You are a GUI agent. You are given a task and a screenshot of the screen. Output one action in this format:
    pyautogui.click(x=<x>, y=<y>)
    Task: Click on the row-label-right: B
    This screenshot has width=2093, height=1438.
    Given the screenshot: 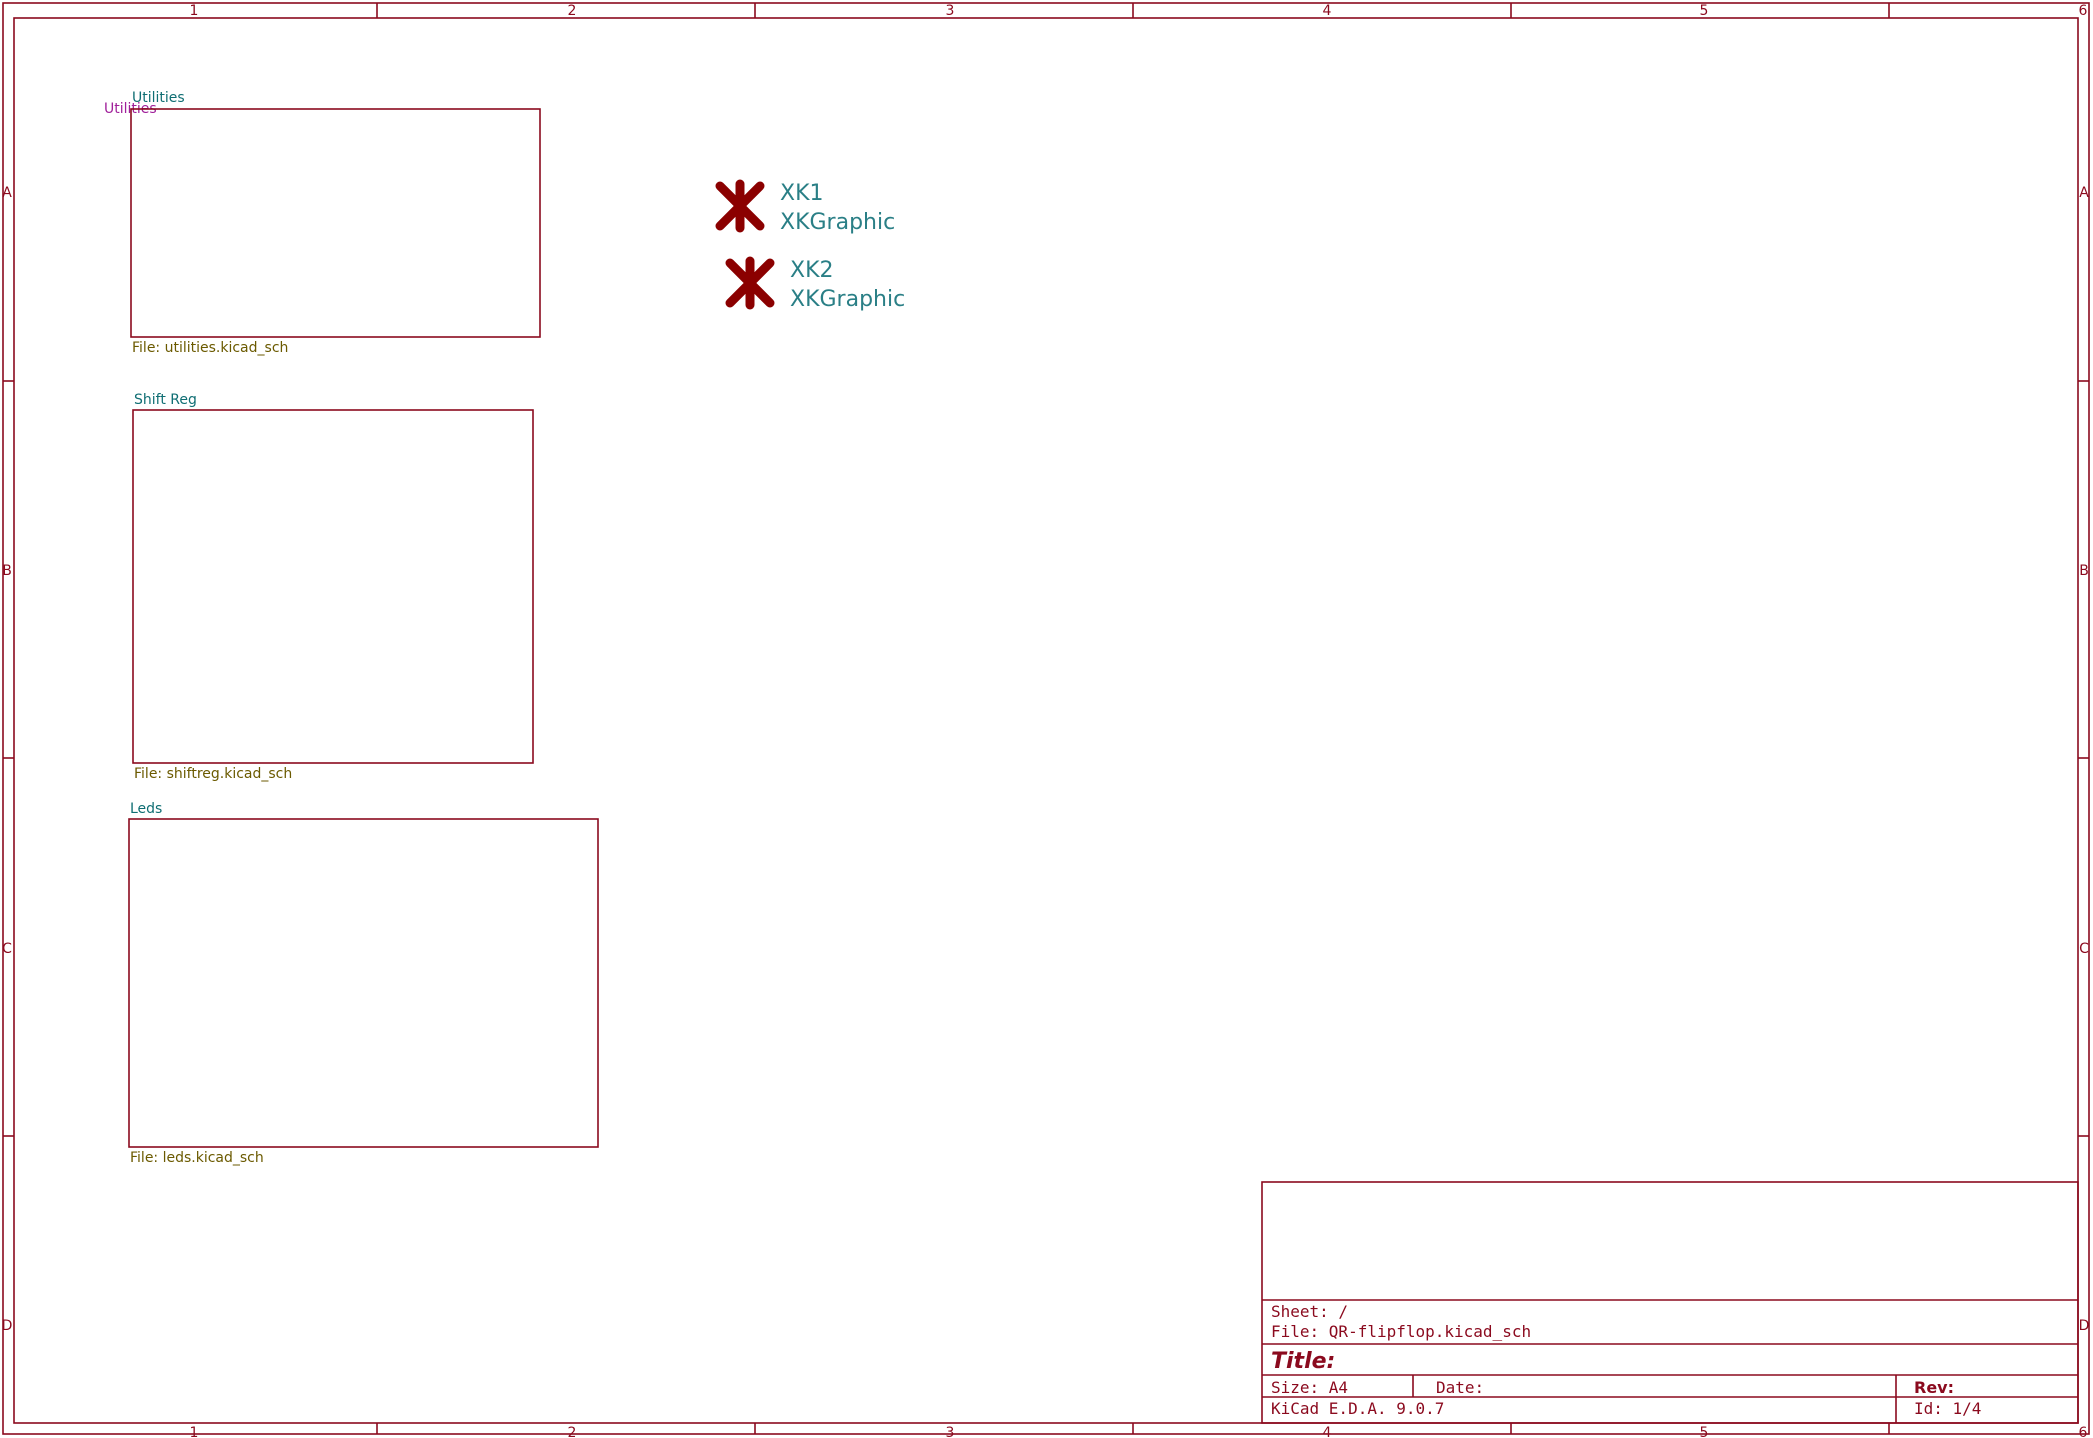 What is the action you would take?
    pyautogui.click(x=2084, y=571)
    